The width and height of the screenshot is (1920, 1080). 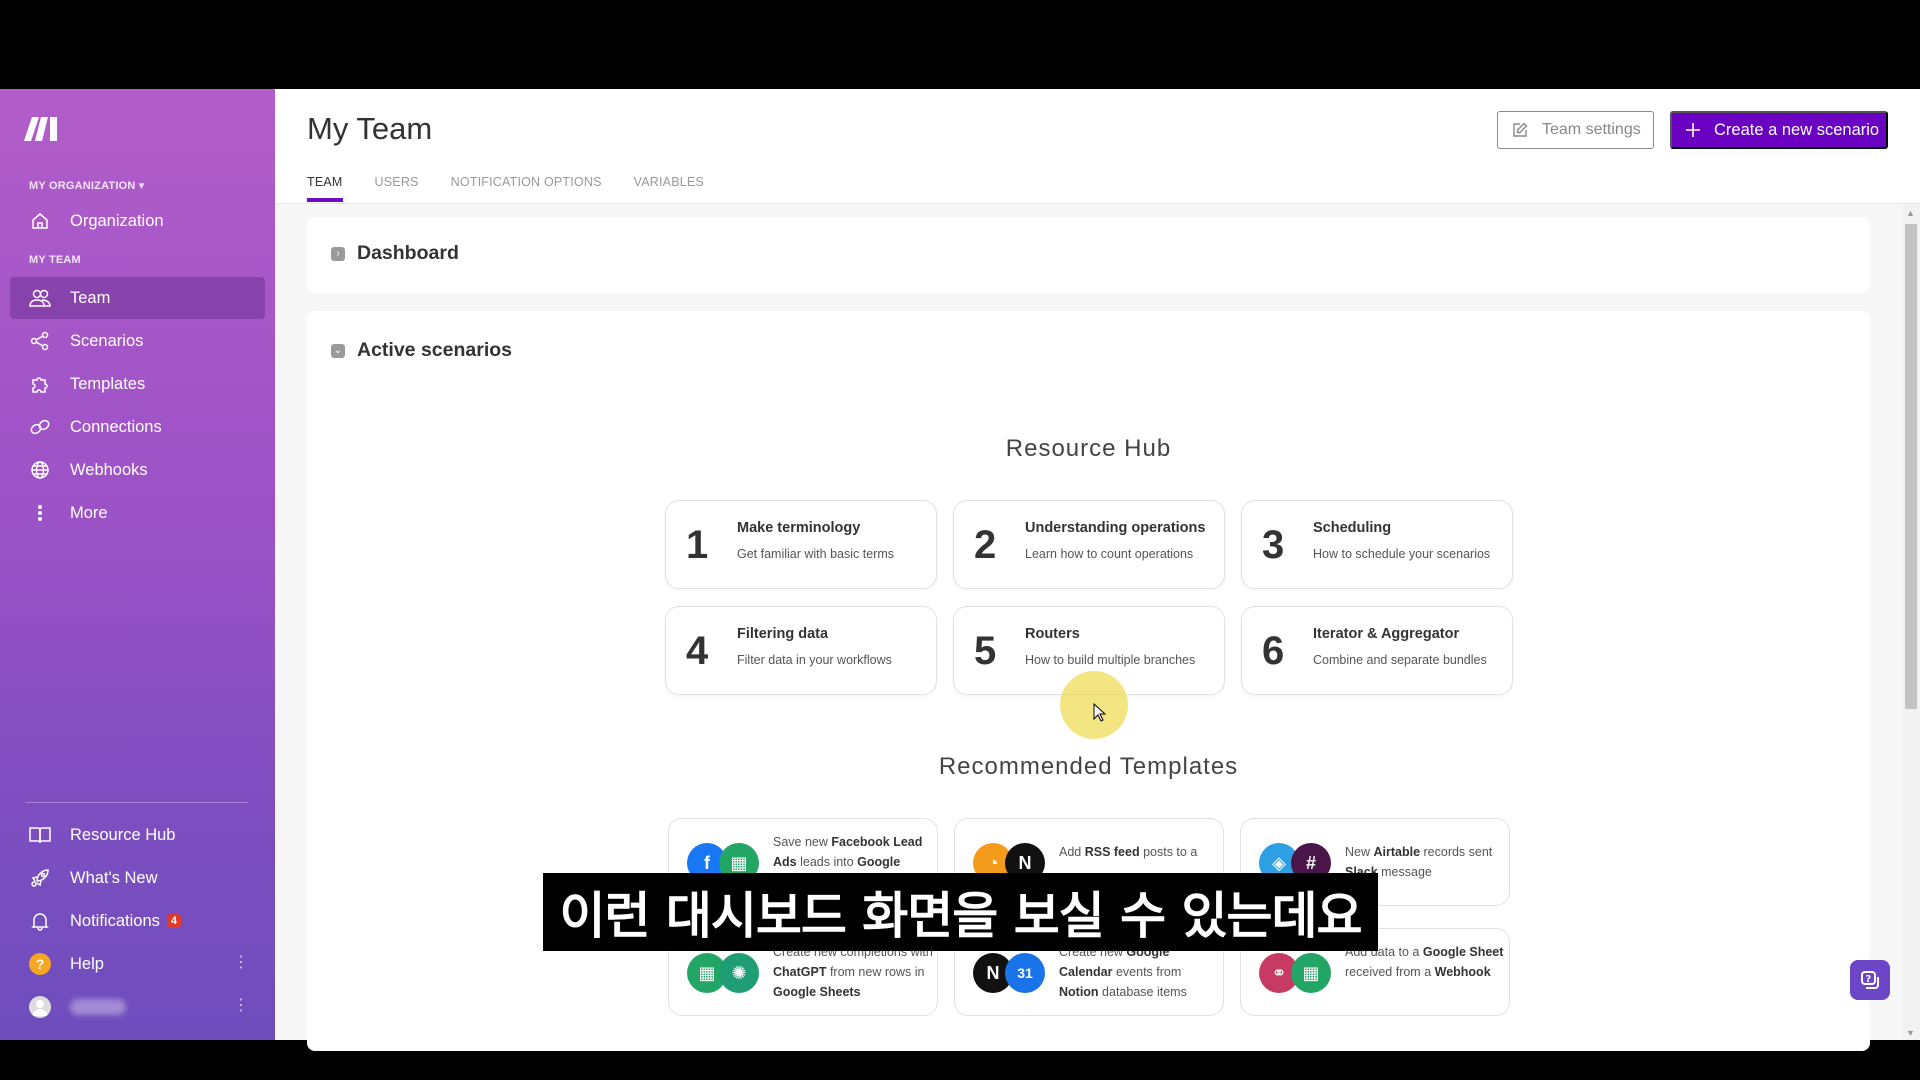 What do you see at coordinates (1591, 129) in the screenshot?
I see `team-settings-label: Team settings` at bounding box center [1591, 129].